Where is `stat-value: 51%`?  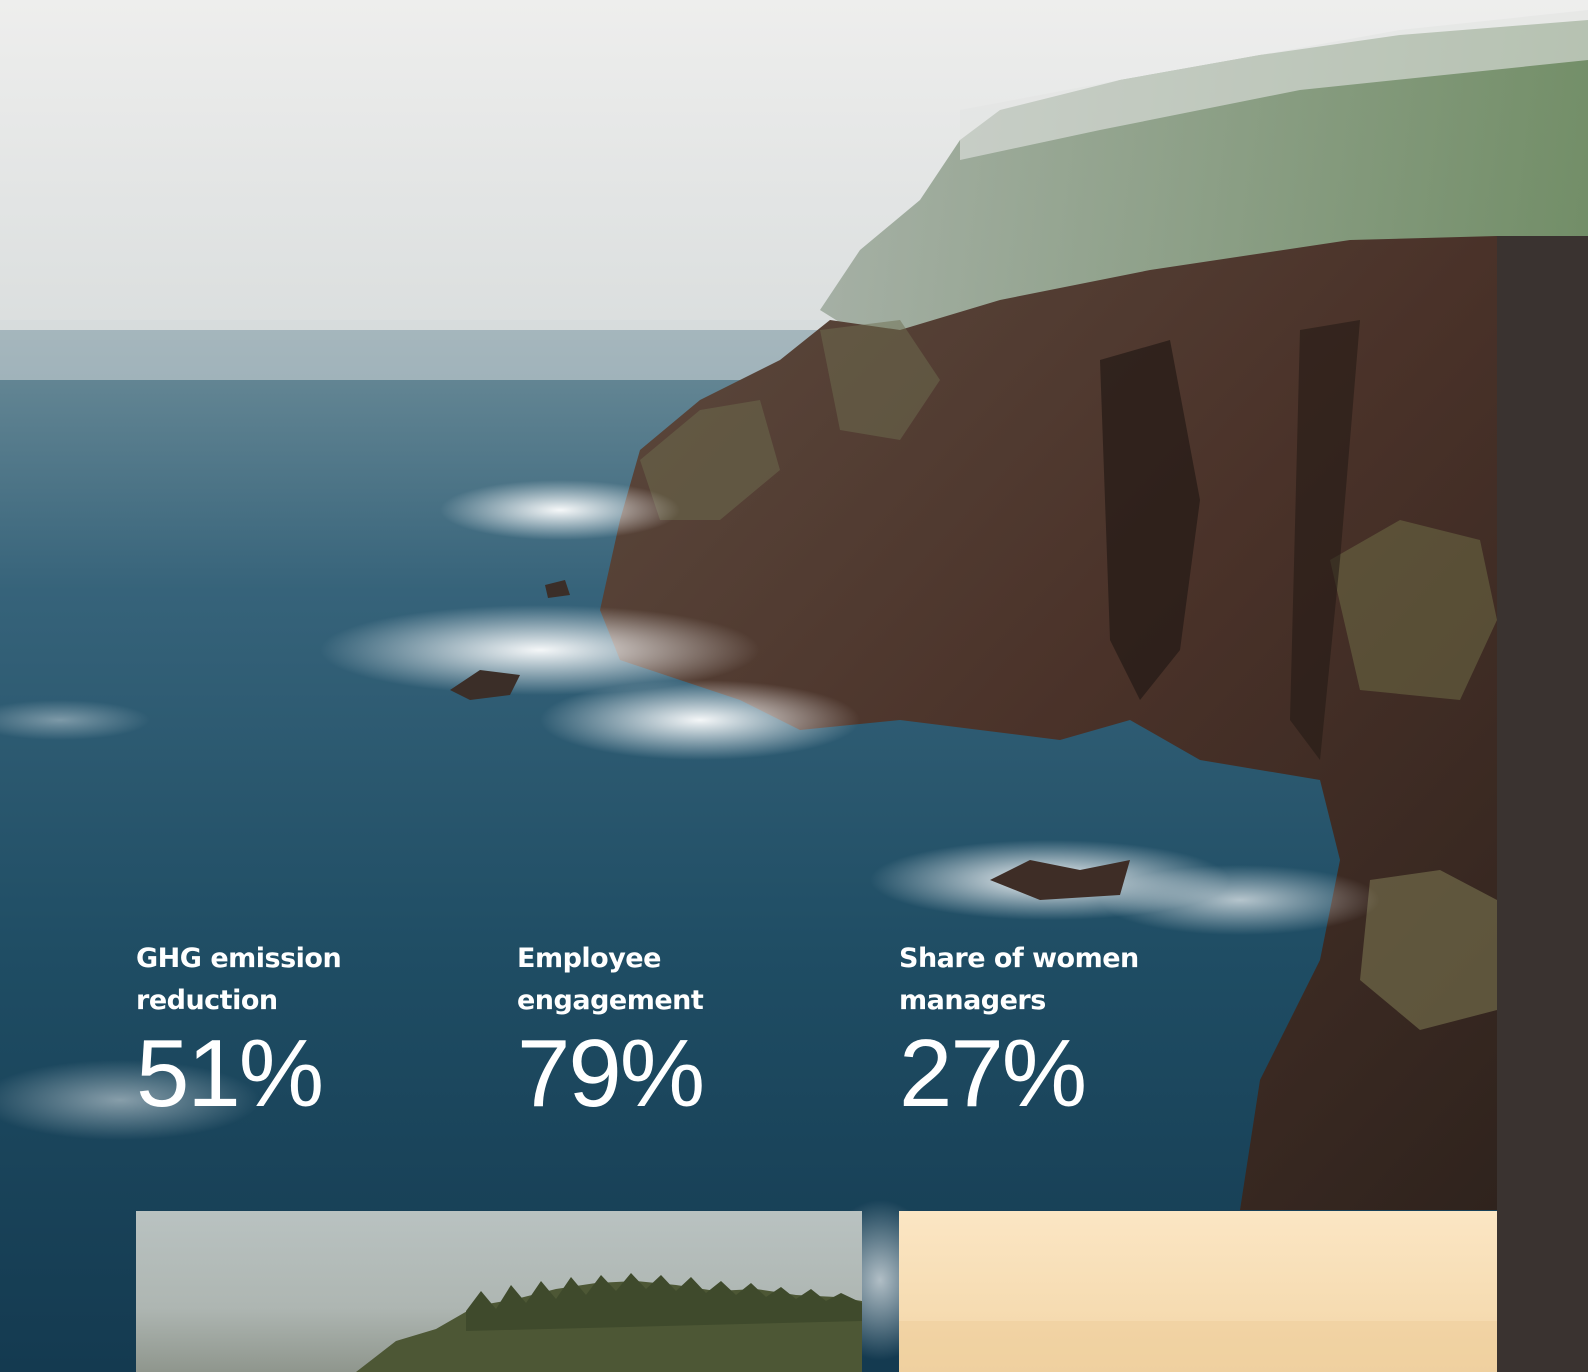 stat-value: 51% is located at coordinates (230, 1073).